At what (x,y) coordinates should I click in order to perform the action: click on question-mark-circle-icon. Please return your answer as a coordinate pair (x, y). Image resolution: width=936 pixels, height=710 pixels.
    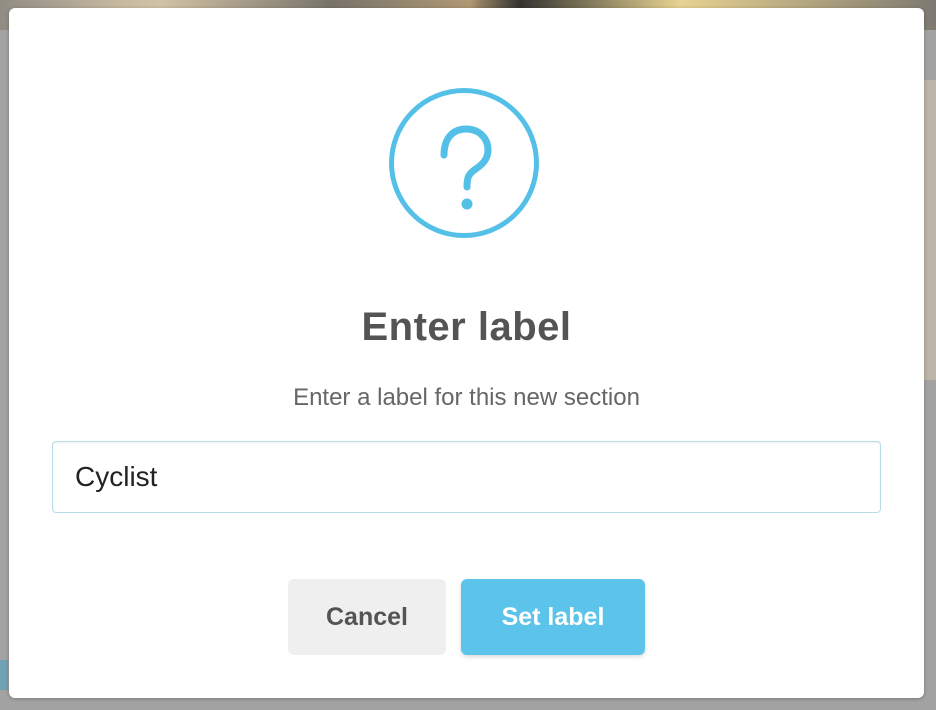
    Looking at the image, I should click on (464, 163).